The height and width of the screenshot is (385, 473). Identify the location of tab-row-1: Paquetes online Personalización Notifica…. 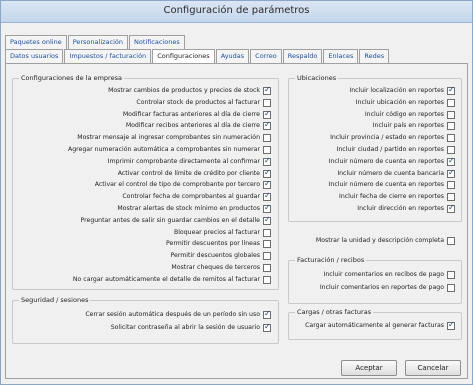
(95, 42).